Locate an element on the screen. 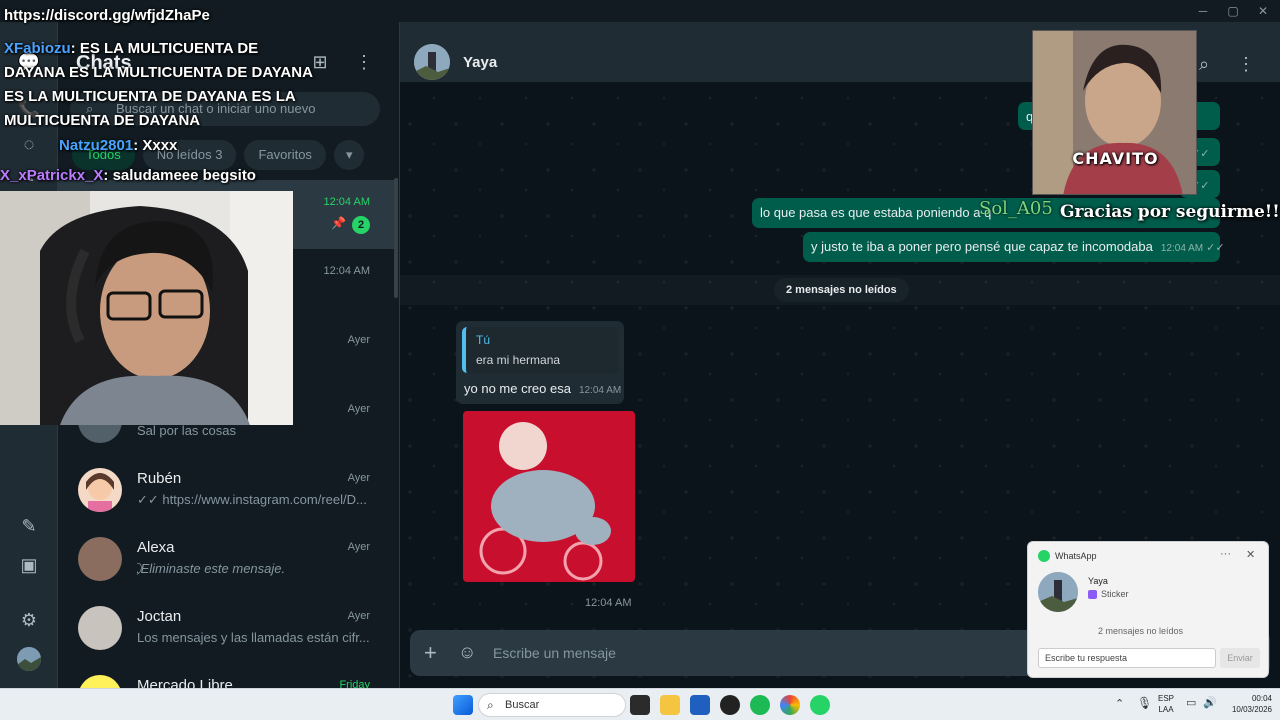 The height and width of the screenshot is (720, 1280). contact-avatar is located at coordinates (432, 62).